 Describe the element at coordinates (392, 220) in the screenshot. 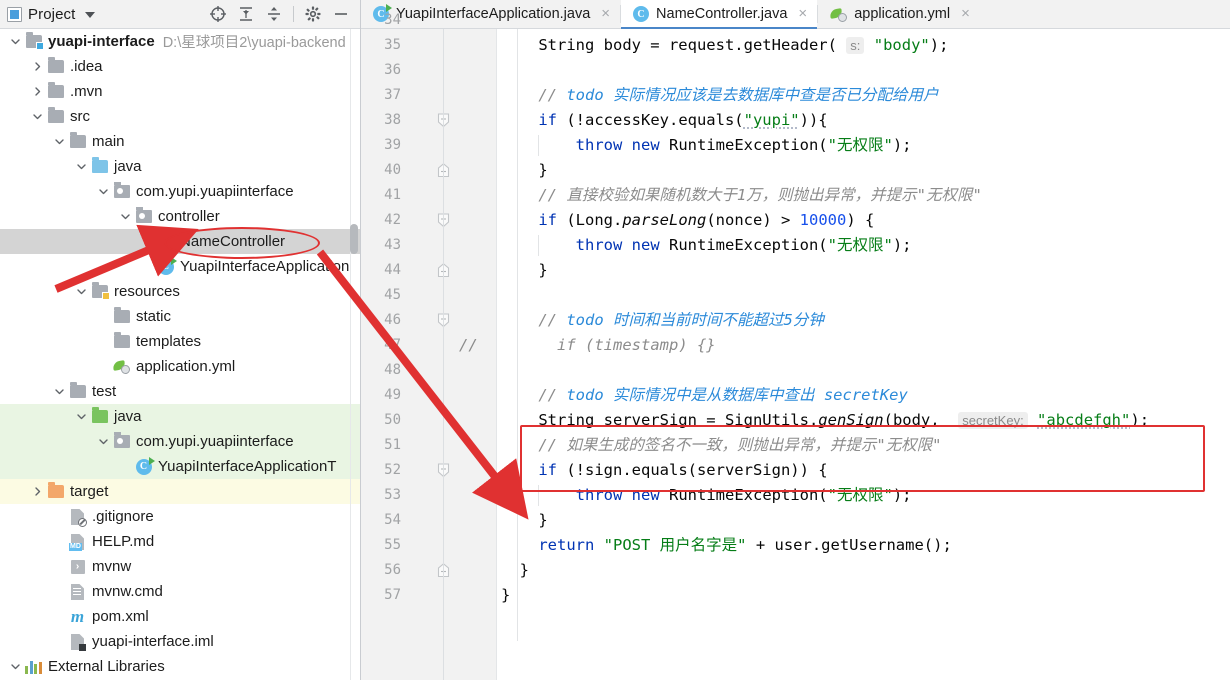

I see `line-number: 42` at that location.